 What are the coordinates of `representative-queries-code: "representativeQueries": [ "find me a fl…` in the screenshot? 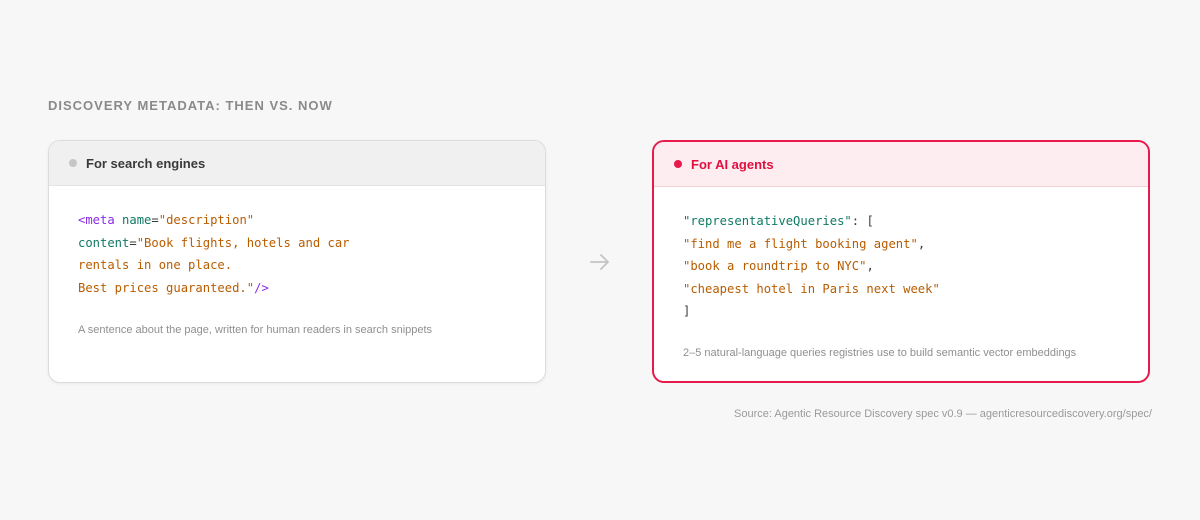 It's located at (901, 255).